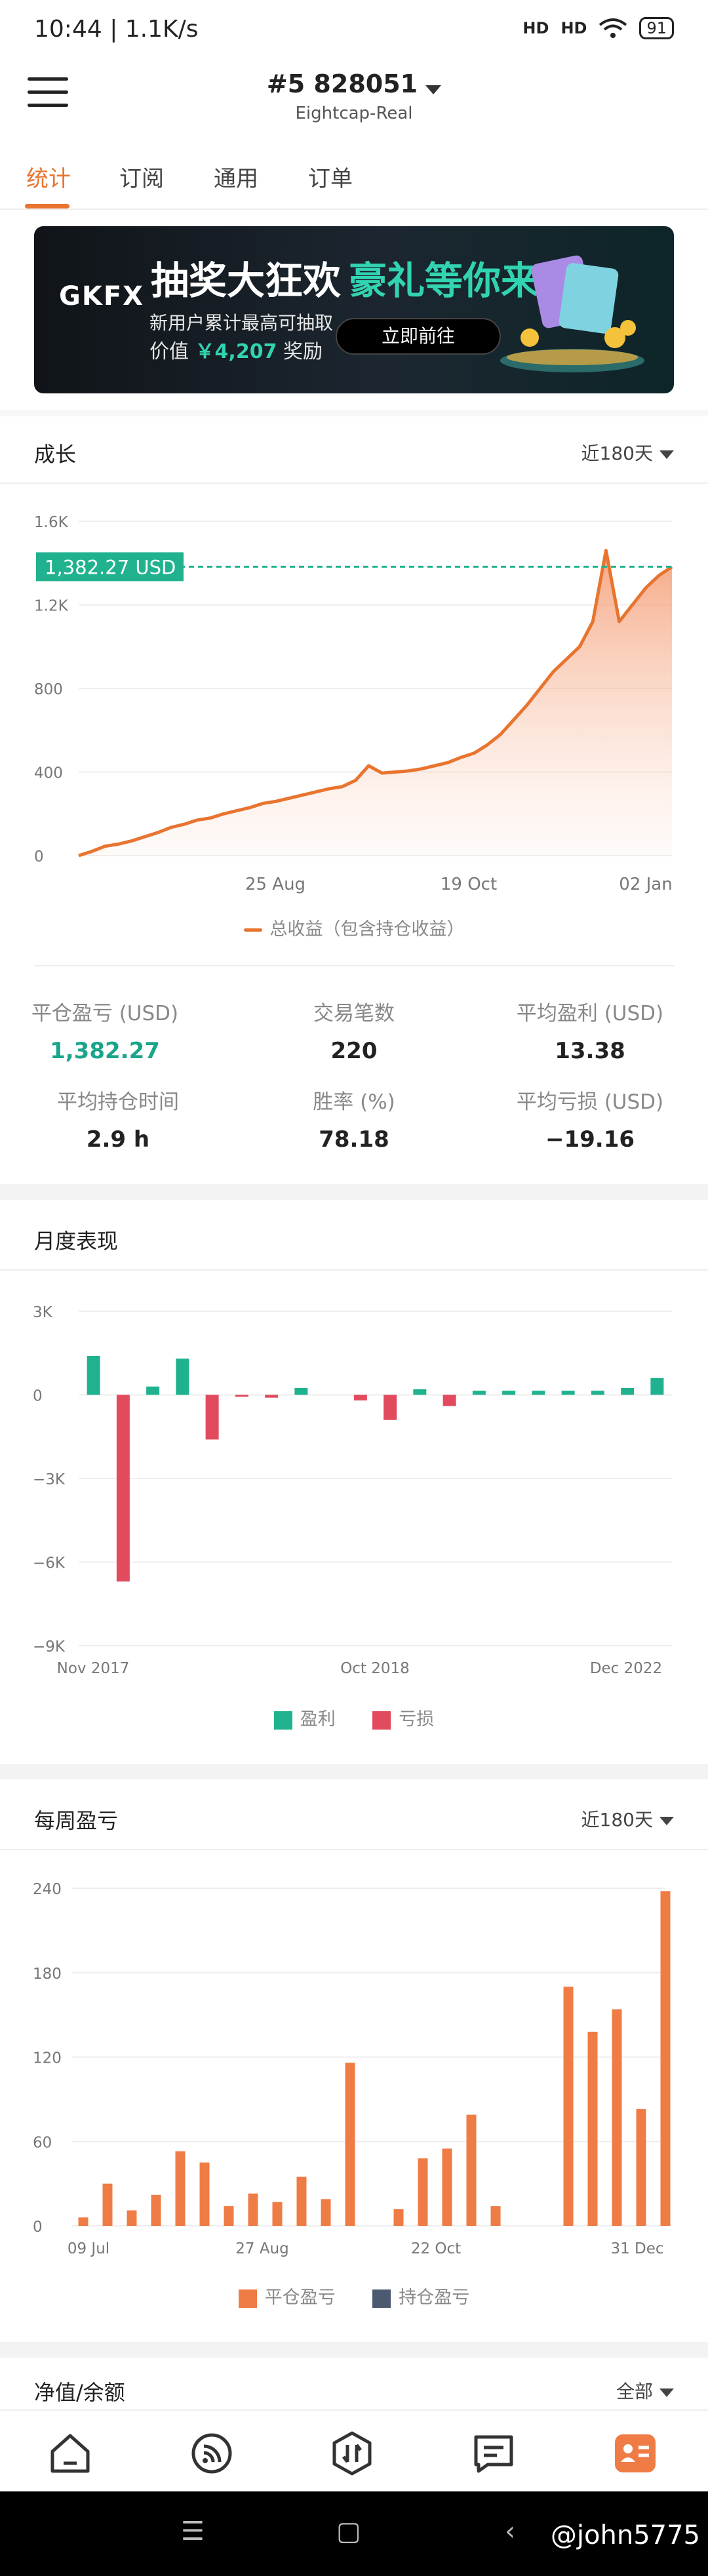 The height and width of the screenshot is (2576, 708). What do you see at coordinates (236, 351) in the screenshot?
I see `banner-amount: ￥4,207` at bounding box center [236, 351].